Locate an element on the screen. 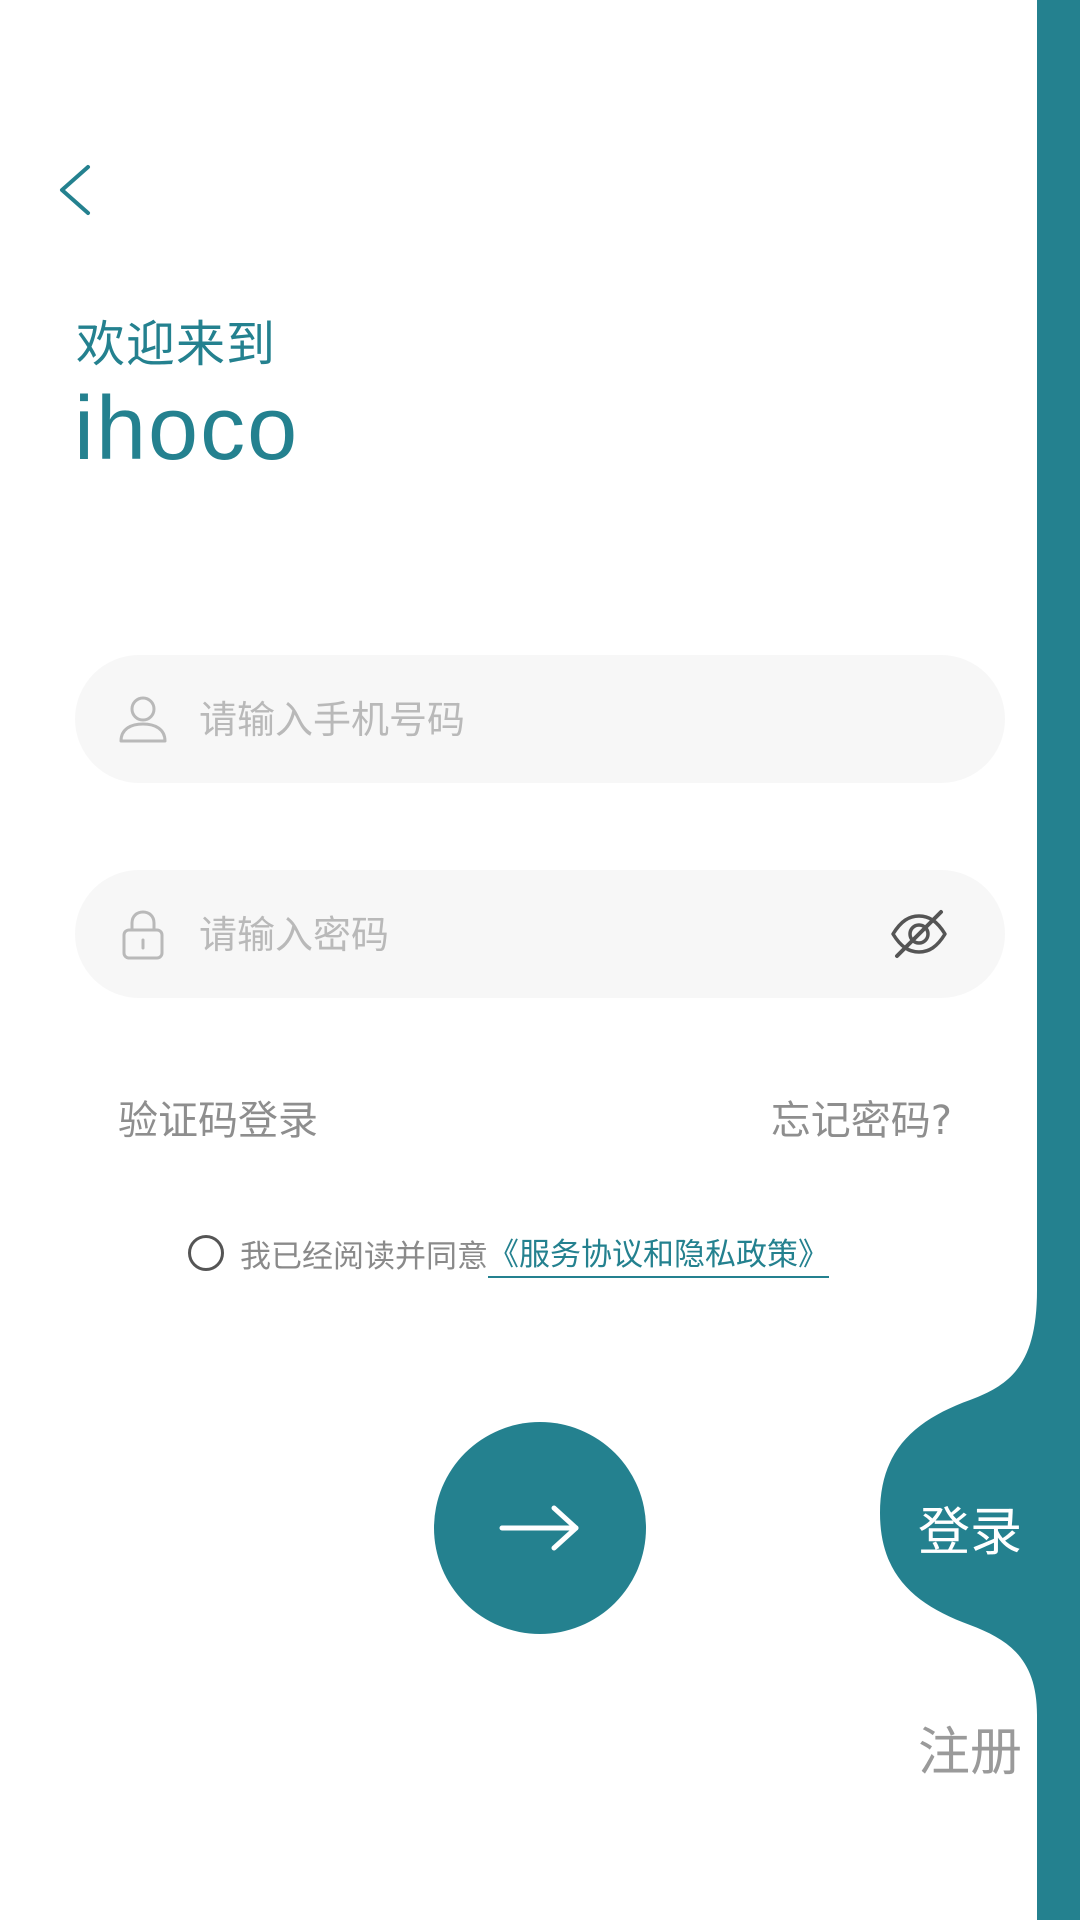 The width and height of the screenshot is (1080, 1920). tab-login: 登录 is located at coordinates (970, 1527).